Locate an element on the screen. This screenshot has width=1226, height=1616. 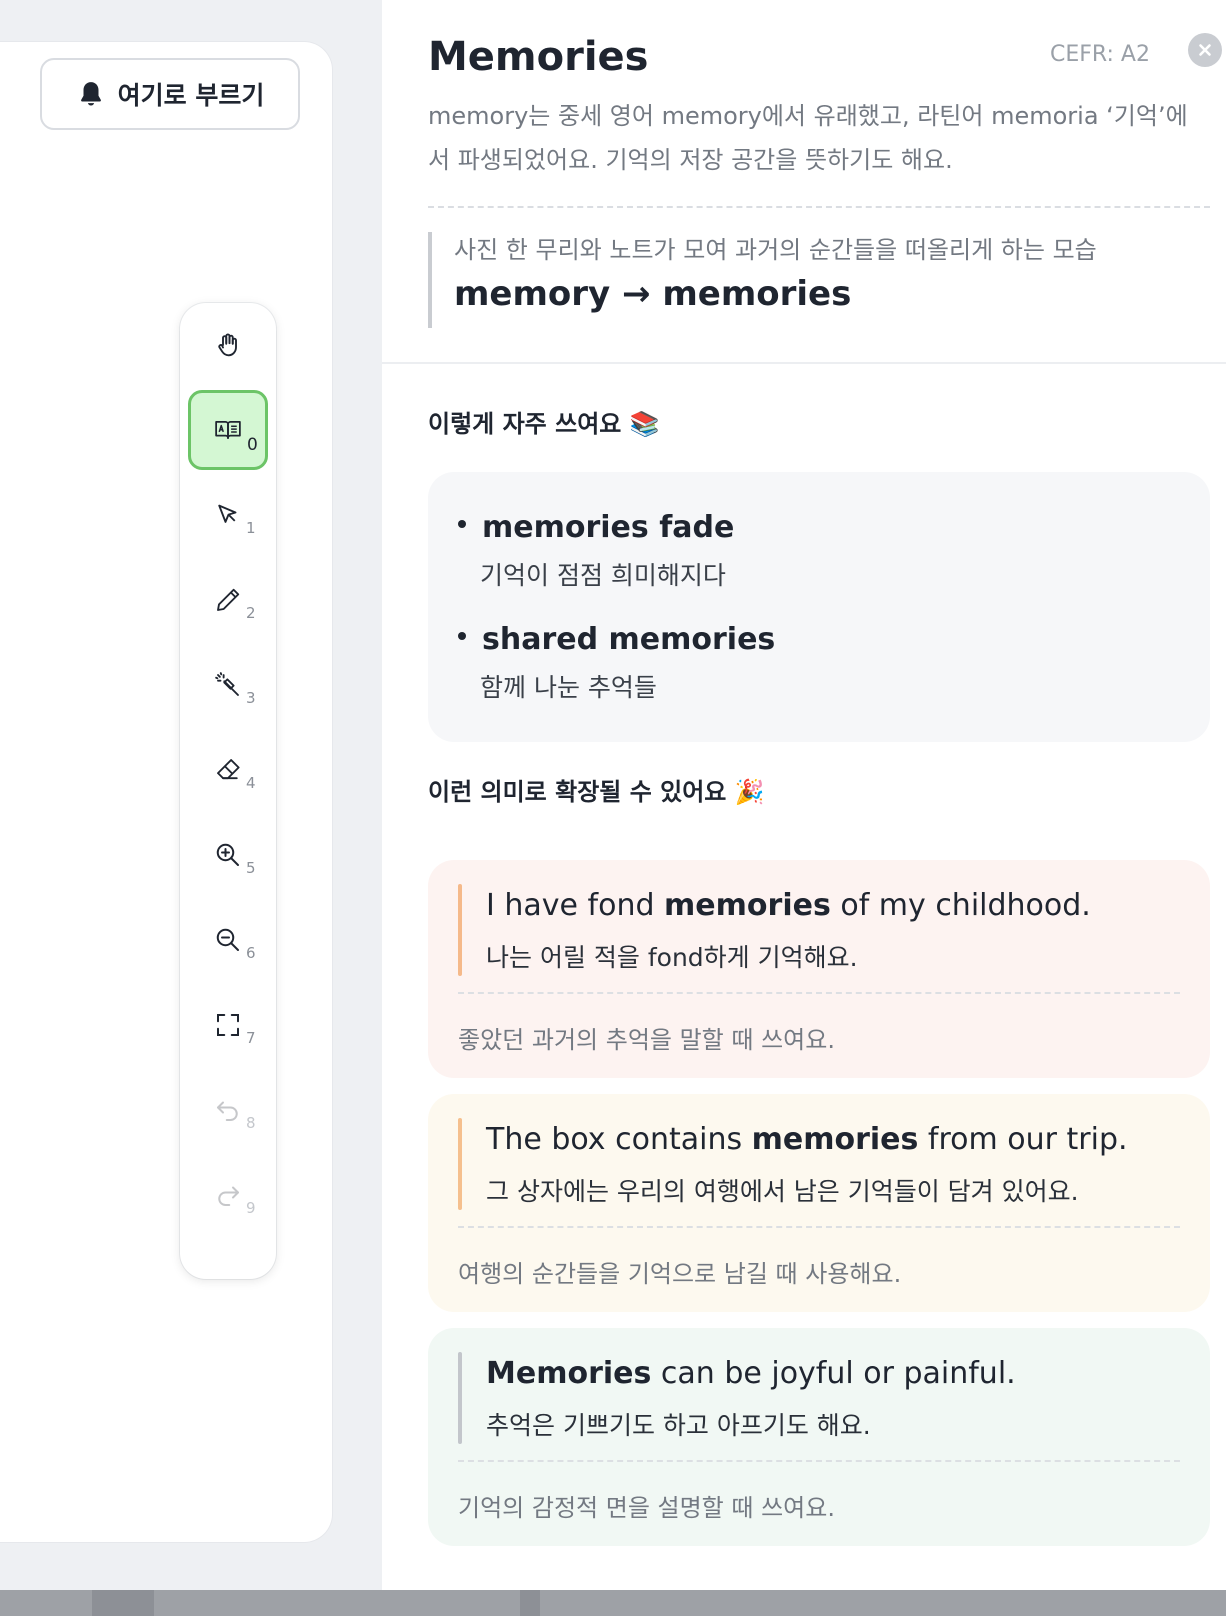
example-sentence: I have fond memories of my childhood. is located at coordinates (788, 905).